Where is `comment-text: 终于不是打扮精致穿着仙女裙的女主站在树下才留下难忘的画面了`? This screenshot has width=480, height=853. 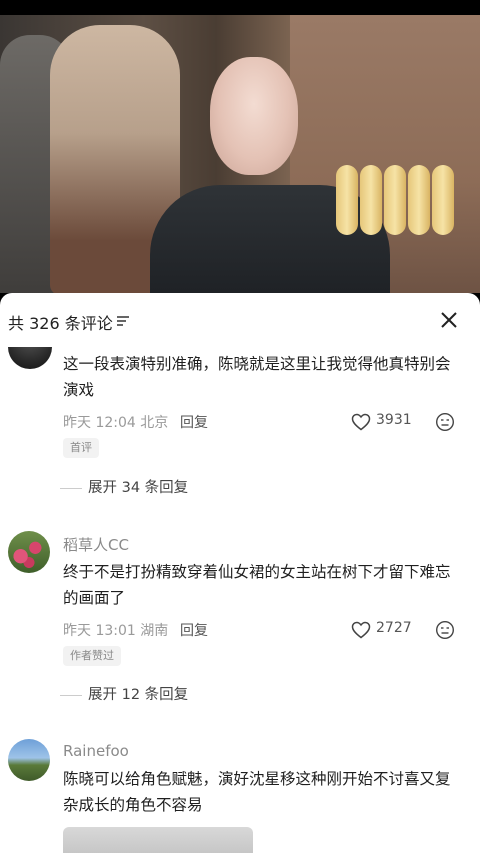 comment-text: 终于不是打扮精致穿着仙女裙的女主站在树下才留下难忘的画面了 is located at coordinates (257, 585).